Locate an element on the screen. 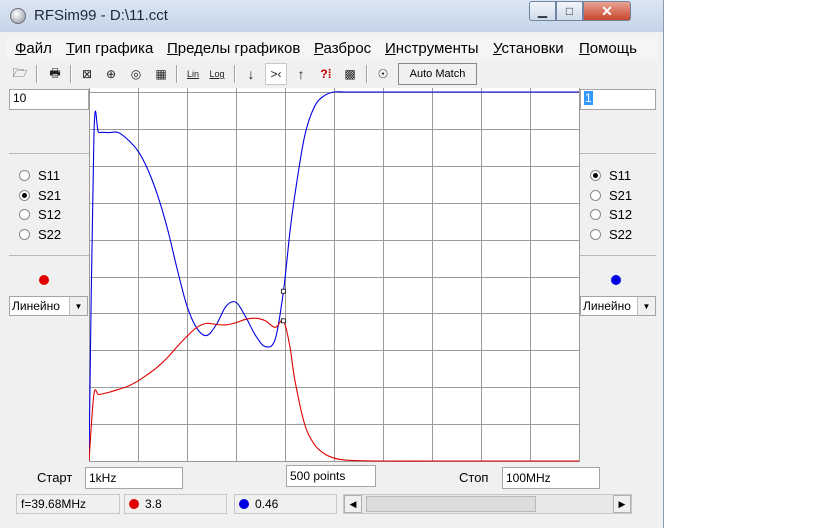  menu-chart-type: Тип графика is located at coordinates (109, 48).